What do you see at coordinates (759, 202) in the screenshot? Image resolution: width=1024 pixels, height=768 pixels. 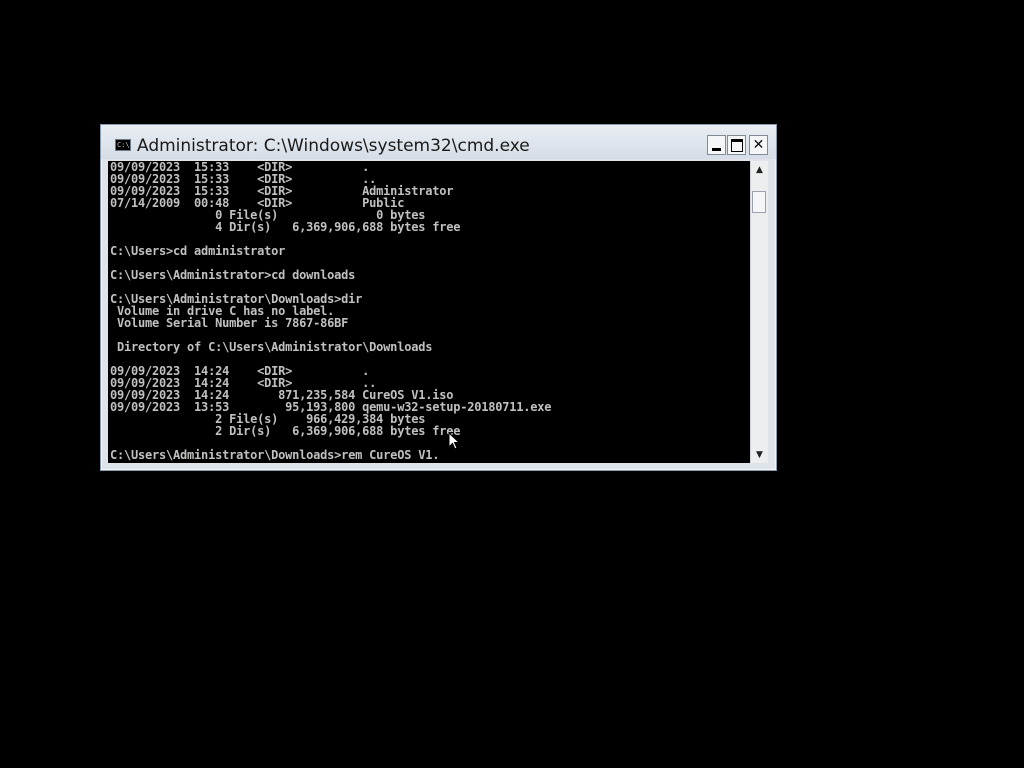 I see `scroll-thumb` at bounding box center [759, 202].